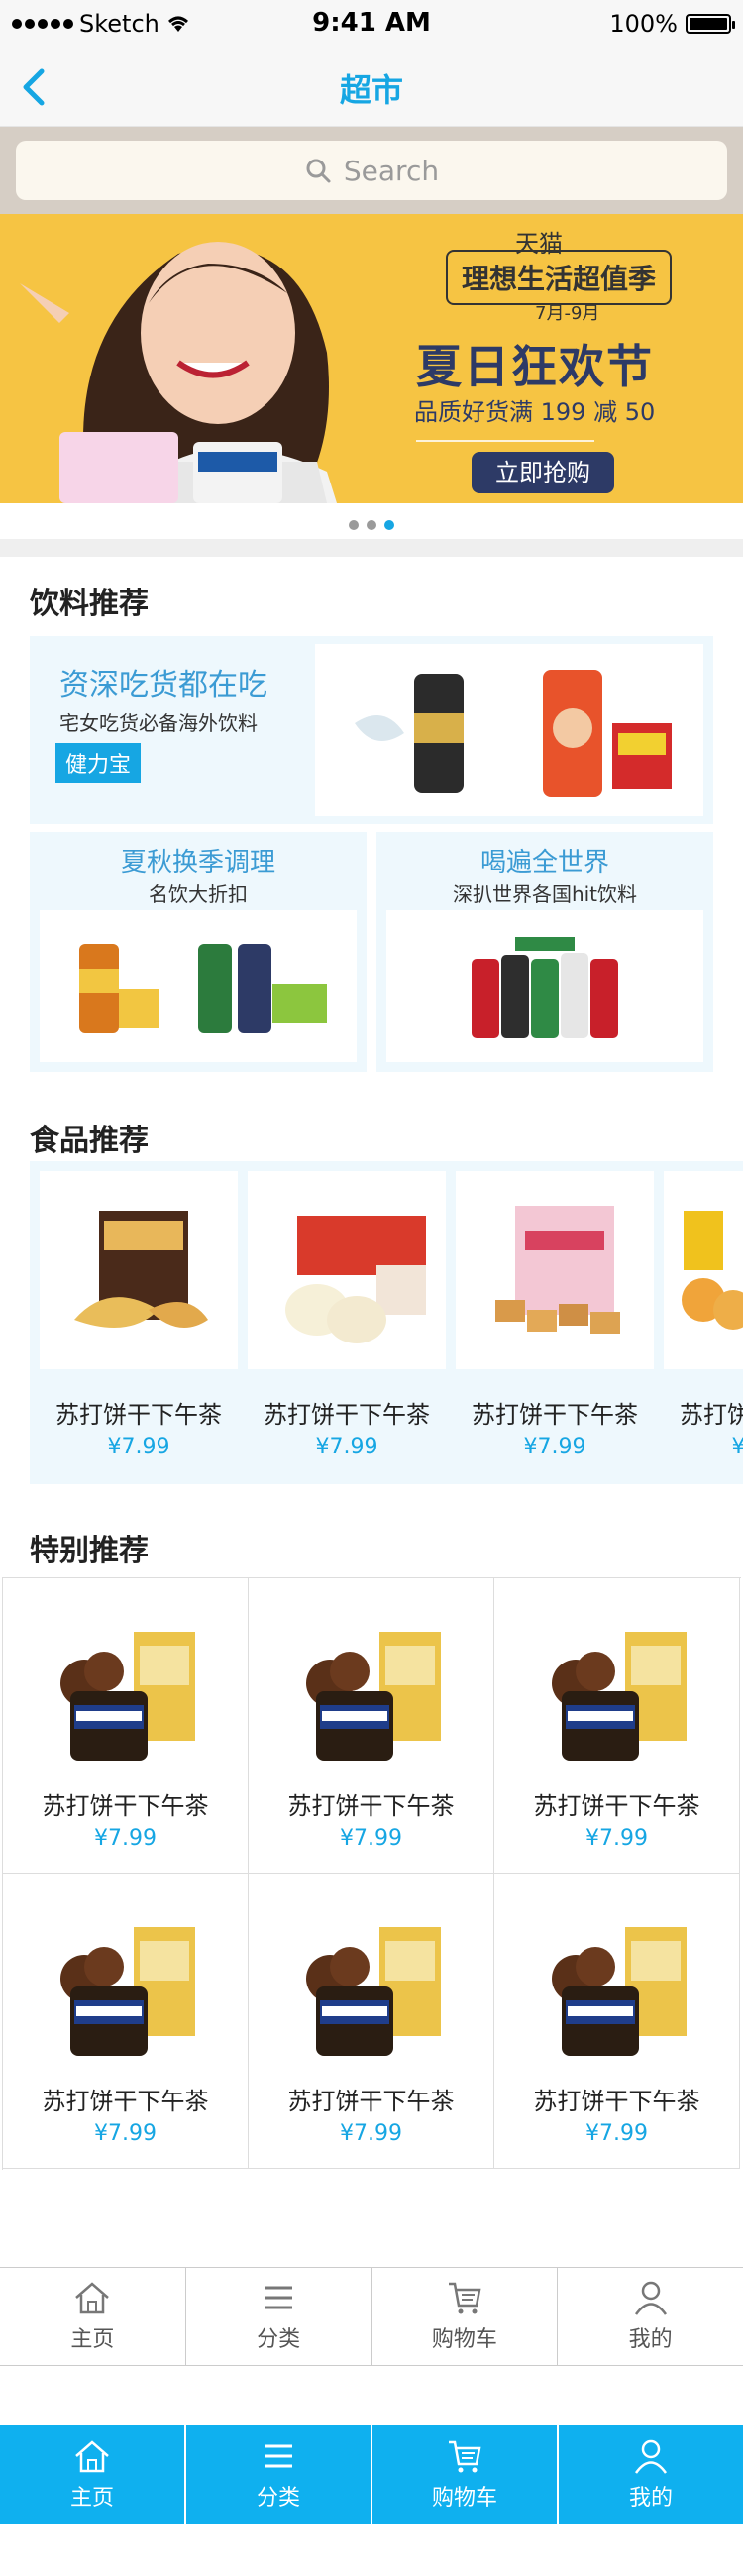 This screenshot has width=743, height=2576. Describe the element at coordinates (158, 723) in the screenshot. I see `featured-subtitle: 宅女吃货必备海外饮料` at that location.